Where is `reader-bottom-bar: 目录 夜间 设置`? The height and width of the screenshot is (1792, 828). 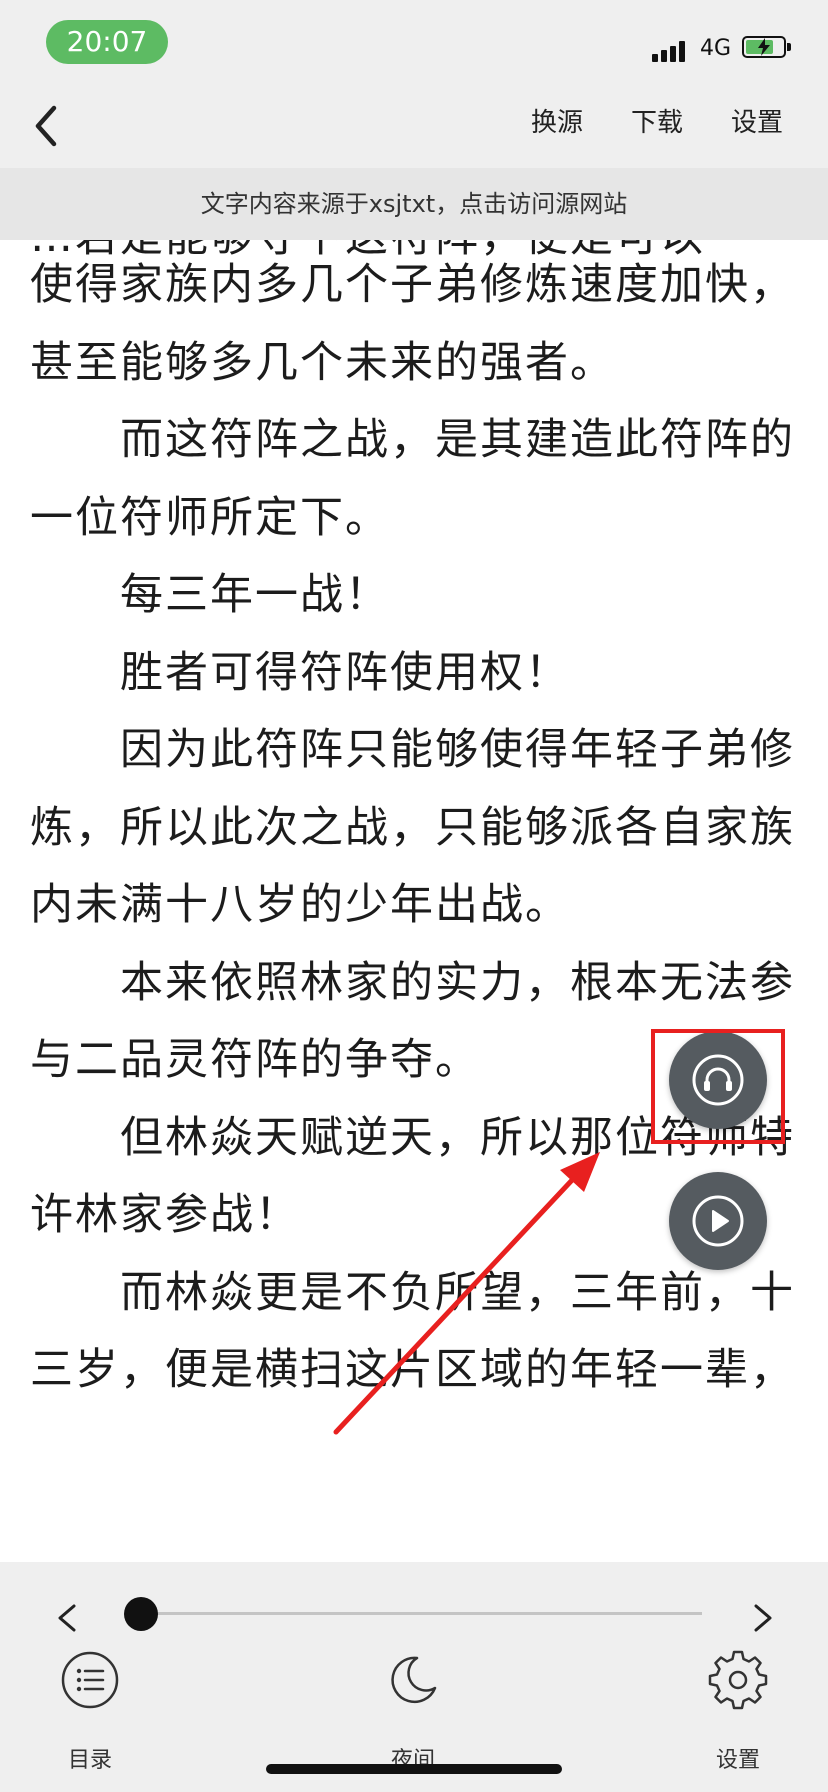 reader-bottom-bar: 目录 夜间 设置 is located at coordinates (414, 1677).